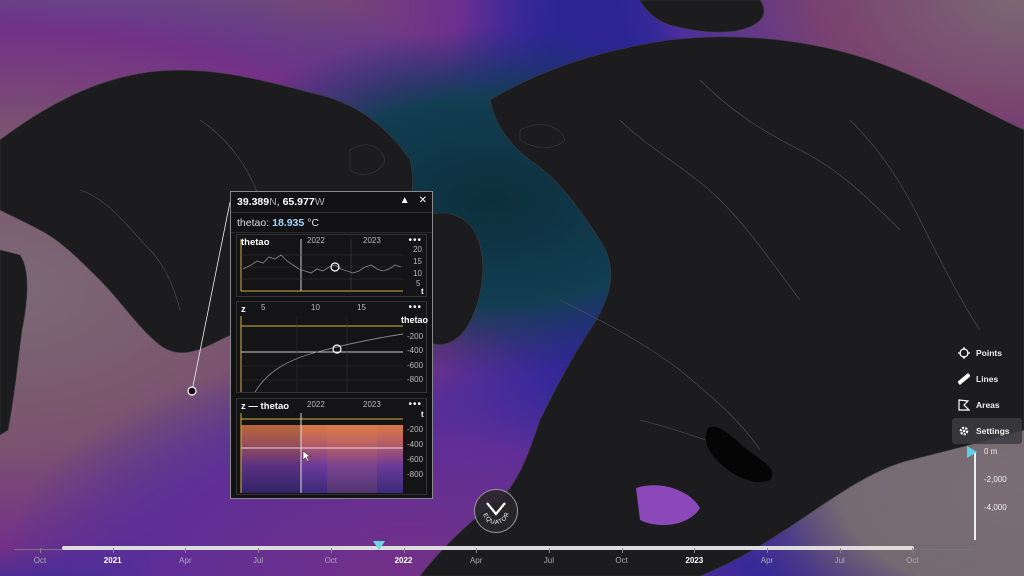 The height and width of the screenshot is (576, 1024). Describe the element at coordinates (316, 404) in the screenshot. I see `section-year-tick: 2022` at that location.